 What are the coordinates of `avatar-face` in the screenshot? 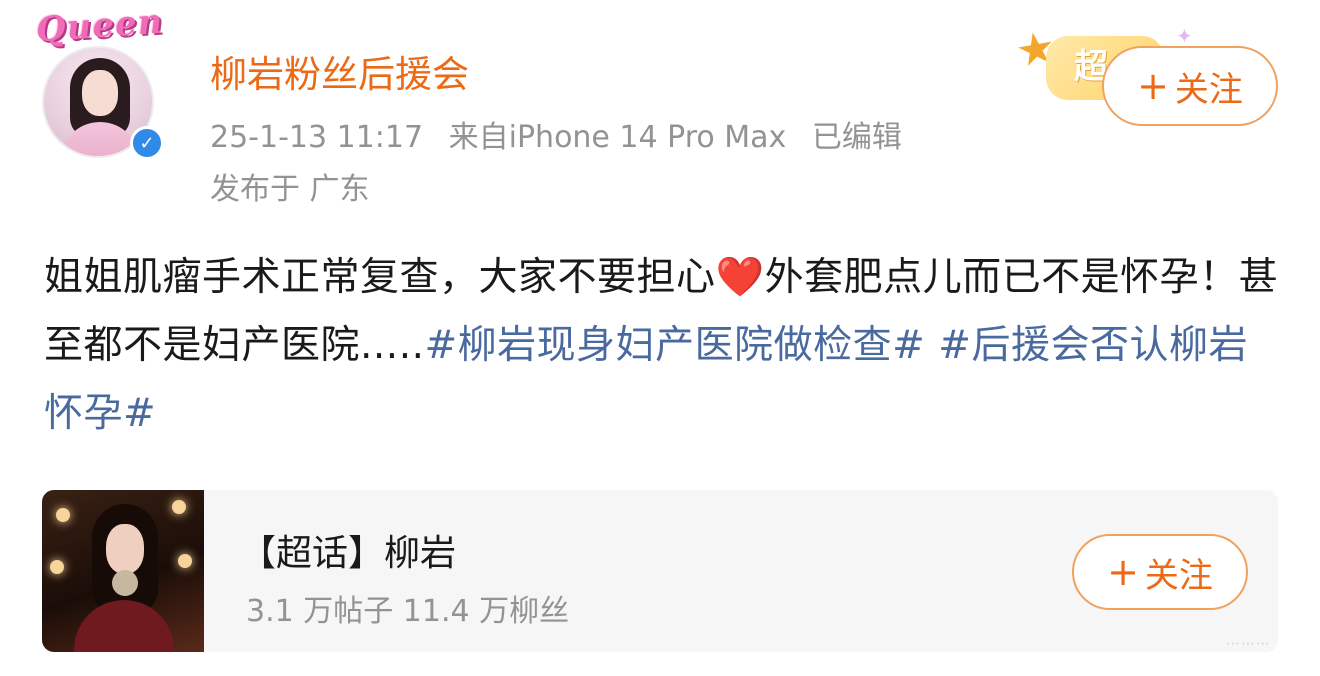 It's located at (100, 93).